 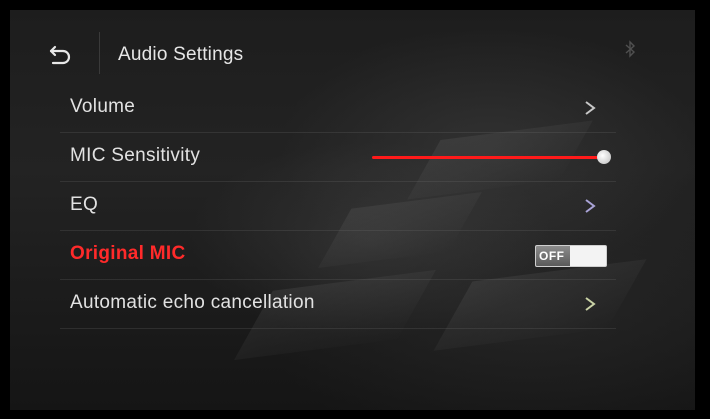 I want to click on menu-item-volume: Volume, so click(x=338, y=108).